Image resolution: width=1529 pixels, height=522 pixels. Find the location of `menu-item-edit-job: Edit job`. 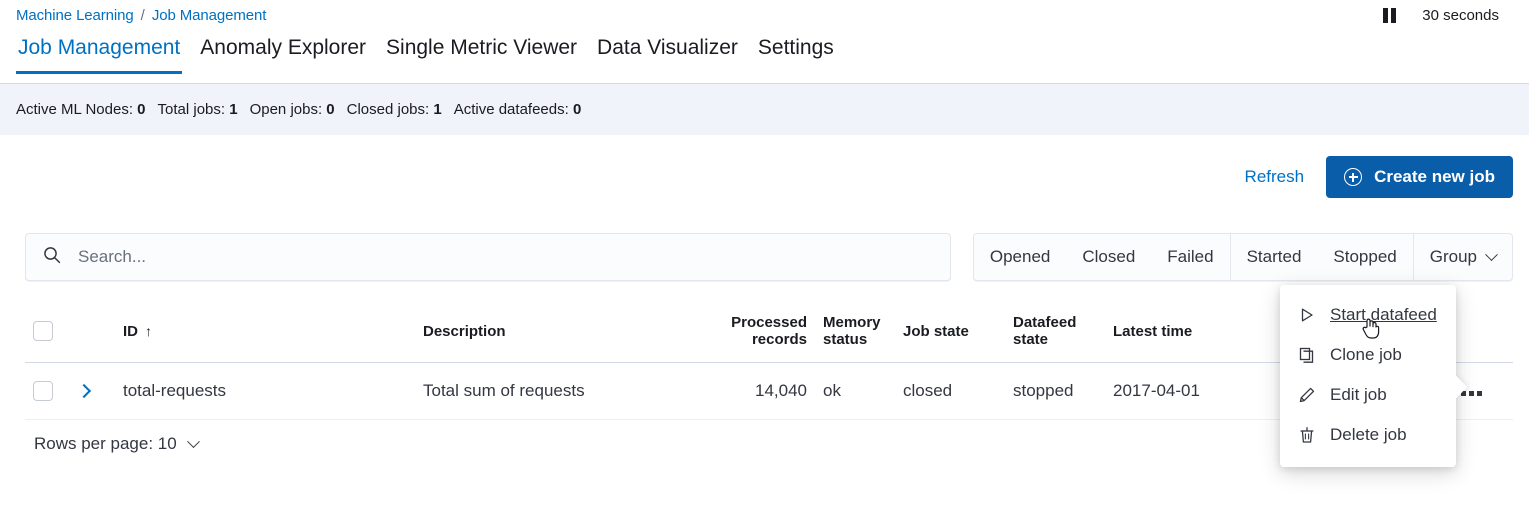

menu-item-edit-job: Edit job is located at coordinates (1368, 395).